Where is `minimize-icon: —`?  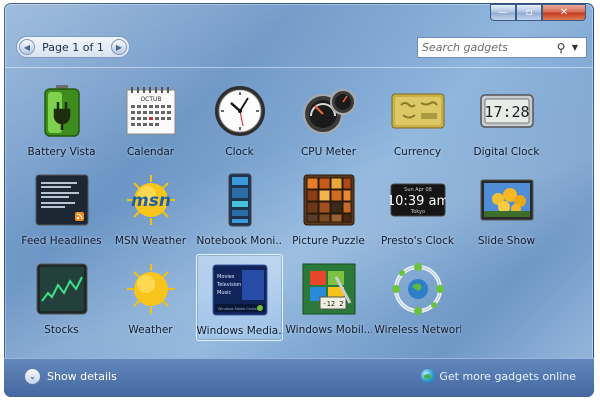 minimize-icon: — is located at coordinates (503, 12).